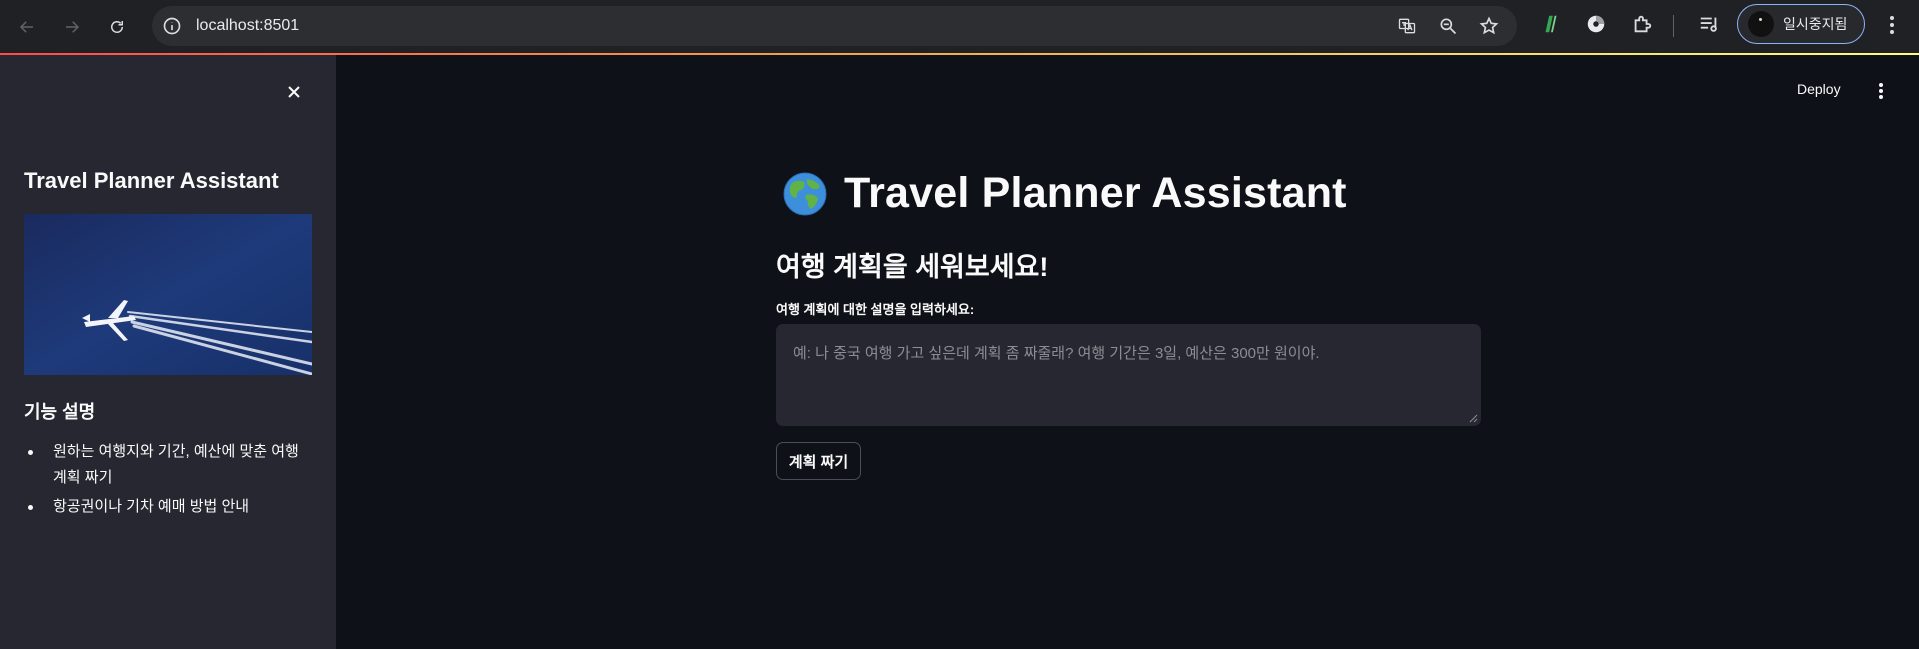  What do you see at coordinates (1473, 418) in the screenshot?
I see `resize-handle-icon` at bounding box center [1473, 418].